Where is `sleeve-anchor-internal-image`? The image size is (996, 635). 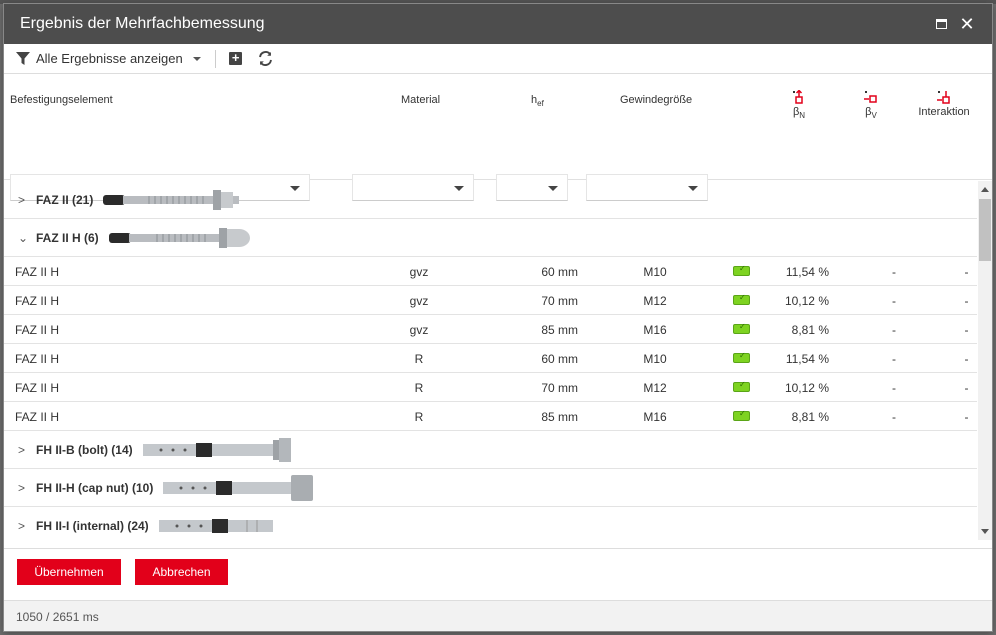
sleeve-anchor-internal-image is located at coordinates (215, 525).